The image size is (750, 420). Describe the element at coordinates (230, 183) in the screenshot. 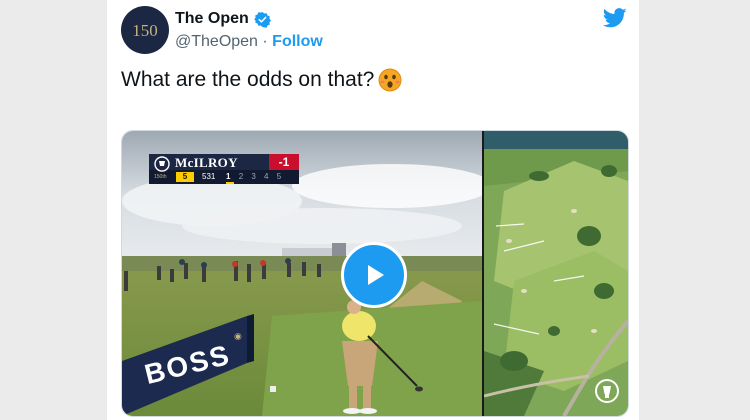

I see `current-shot-indicator` at that location.